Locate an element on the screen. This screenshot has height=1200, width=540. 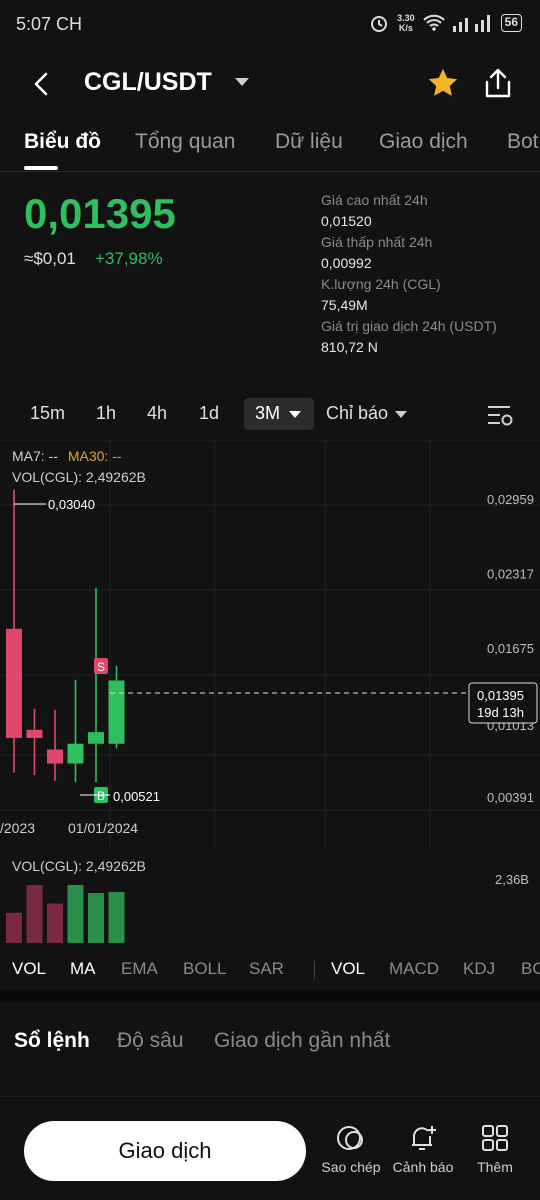
candles is located at coordinates (65, 636).